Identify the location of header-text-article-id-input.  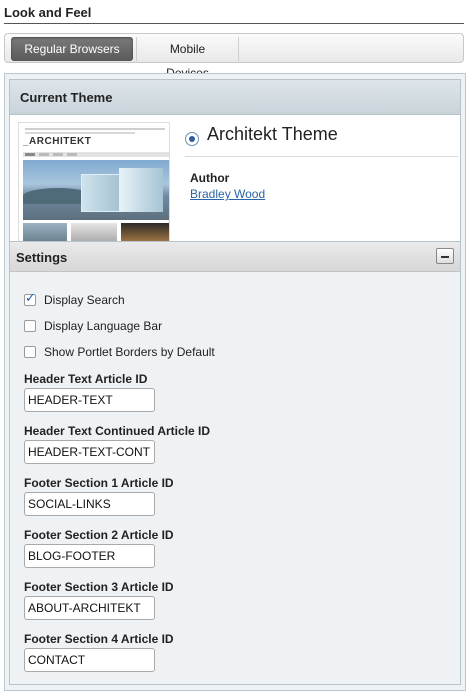
(89, 400).